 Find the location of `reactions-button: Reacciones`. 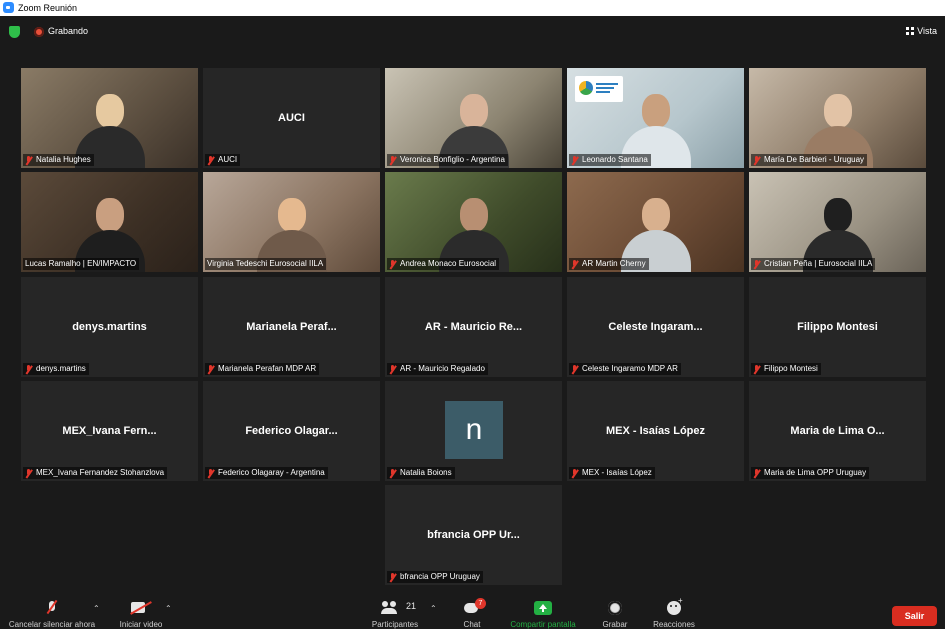

reactions-button: Reacciones is located at coordinates (674, 612).